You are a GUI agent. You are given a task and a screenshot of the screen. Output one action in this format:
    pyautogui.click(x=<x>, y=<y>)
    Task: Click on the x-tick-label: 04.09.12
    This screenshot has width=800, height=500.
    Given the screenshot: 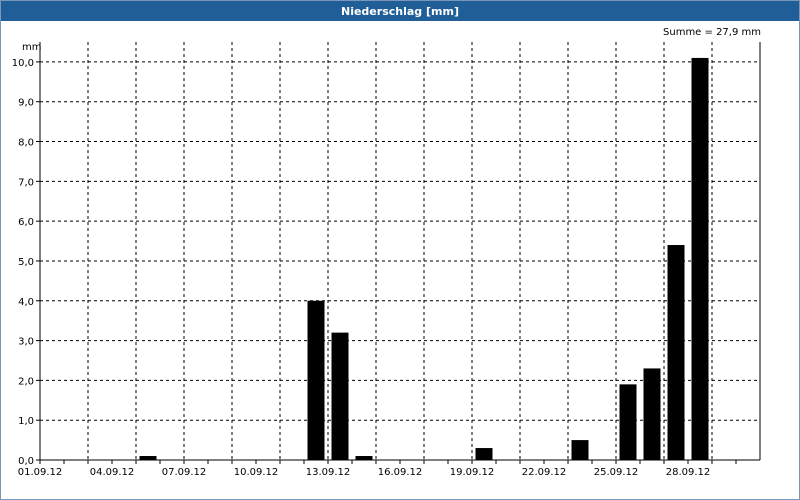 What is the action you would take?
    pyautogui.click(x=112, y=472)
    